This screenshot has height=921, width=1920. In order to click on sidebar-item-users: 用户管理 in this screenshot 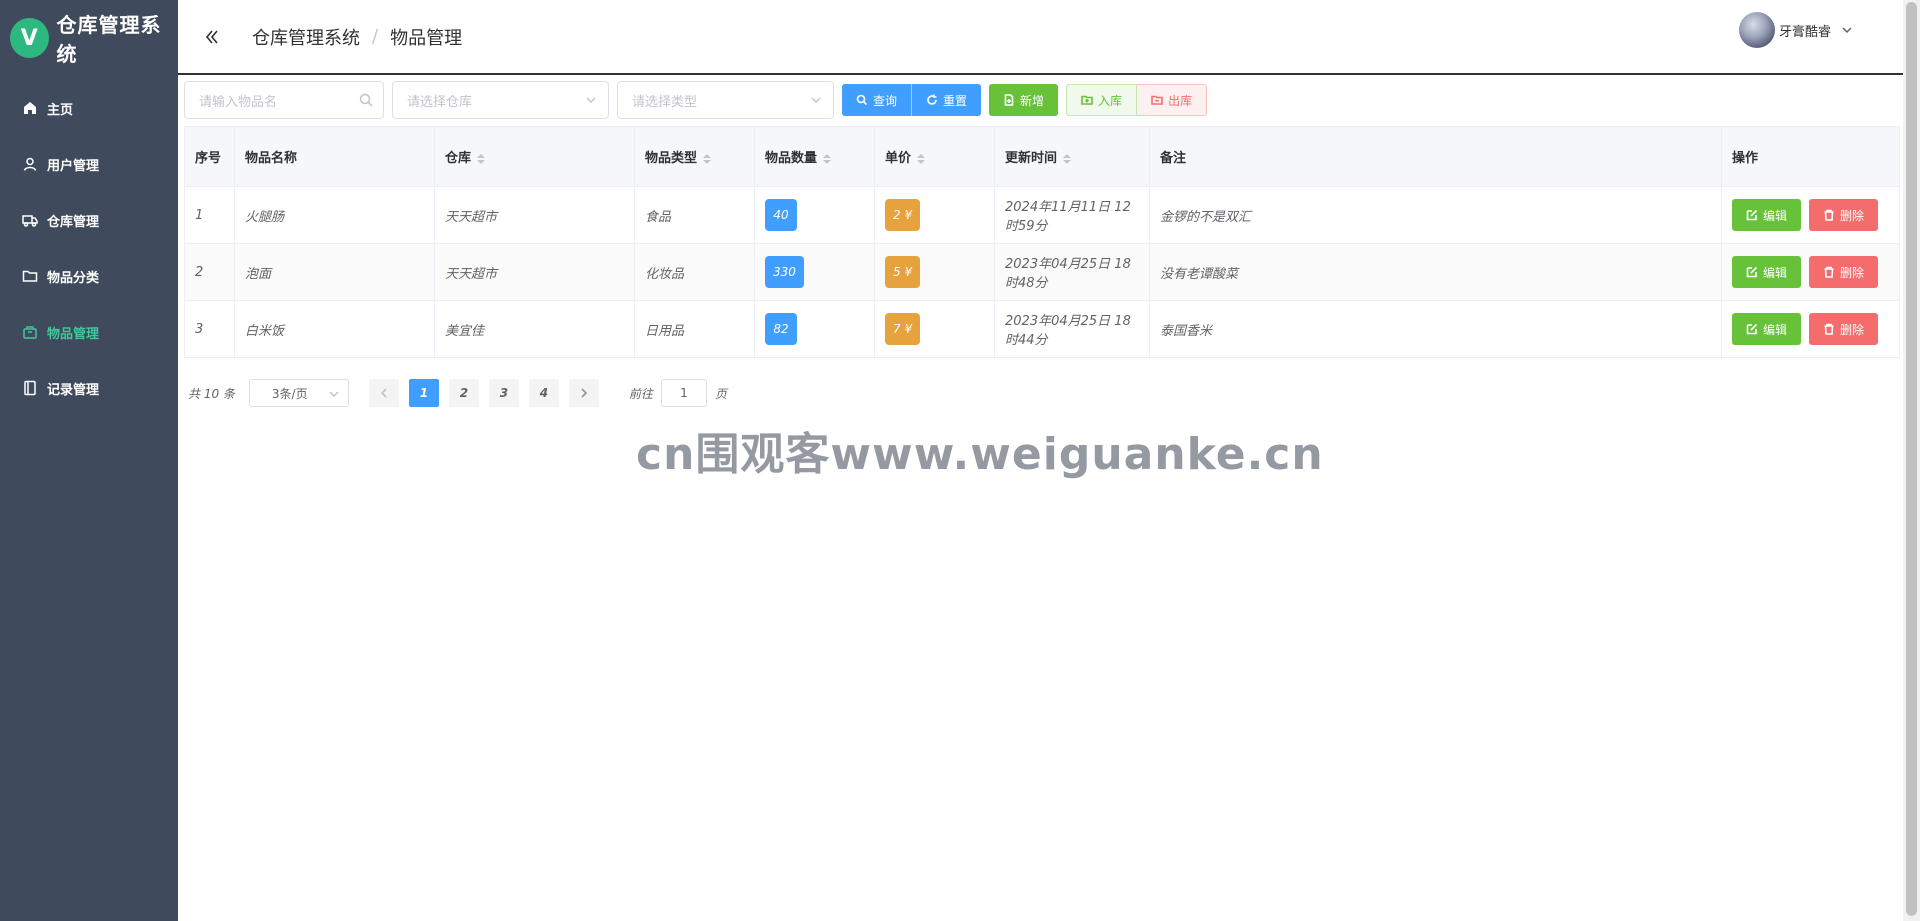, I will do `click(89, 164)`.